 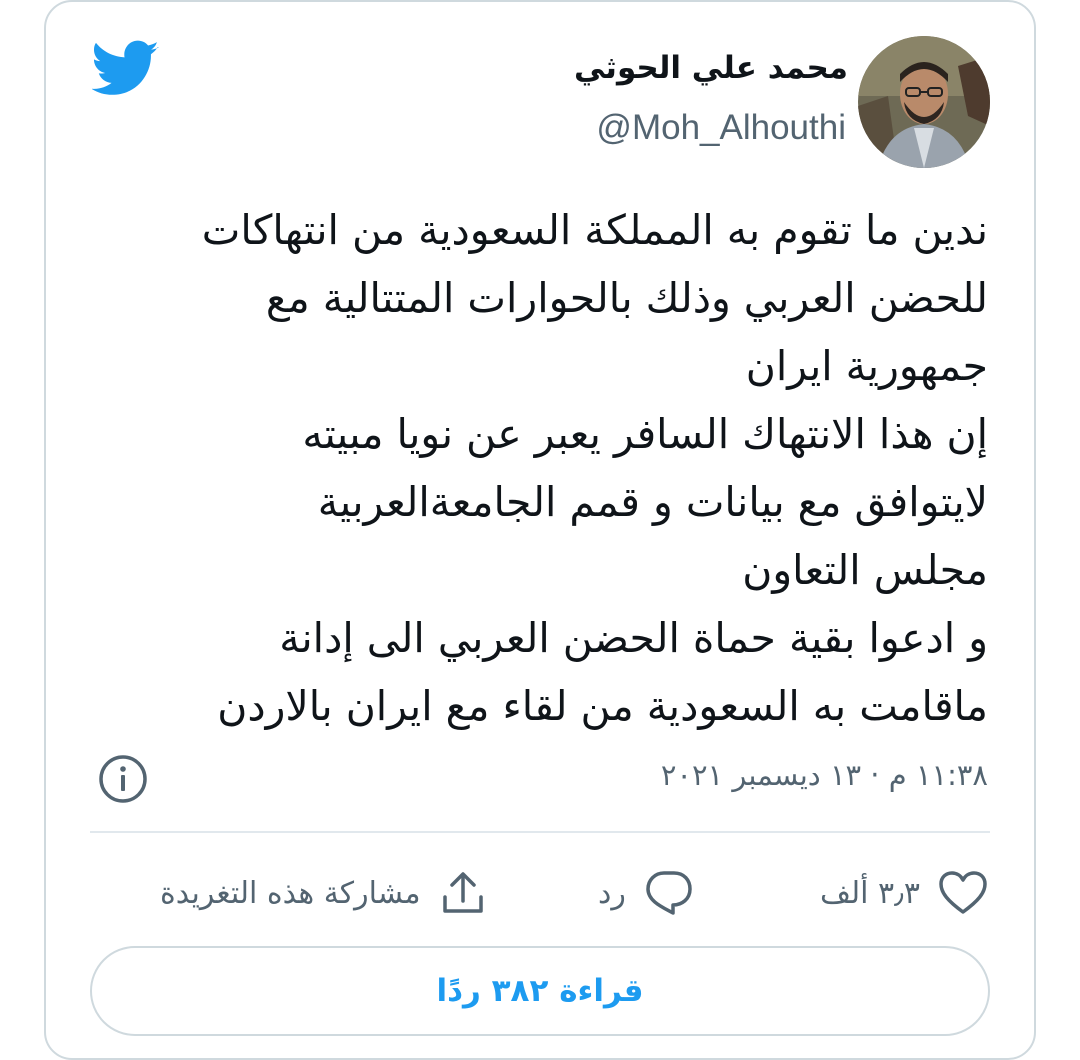 I want to click on reply-button: رد, so click(x=646, y=893).